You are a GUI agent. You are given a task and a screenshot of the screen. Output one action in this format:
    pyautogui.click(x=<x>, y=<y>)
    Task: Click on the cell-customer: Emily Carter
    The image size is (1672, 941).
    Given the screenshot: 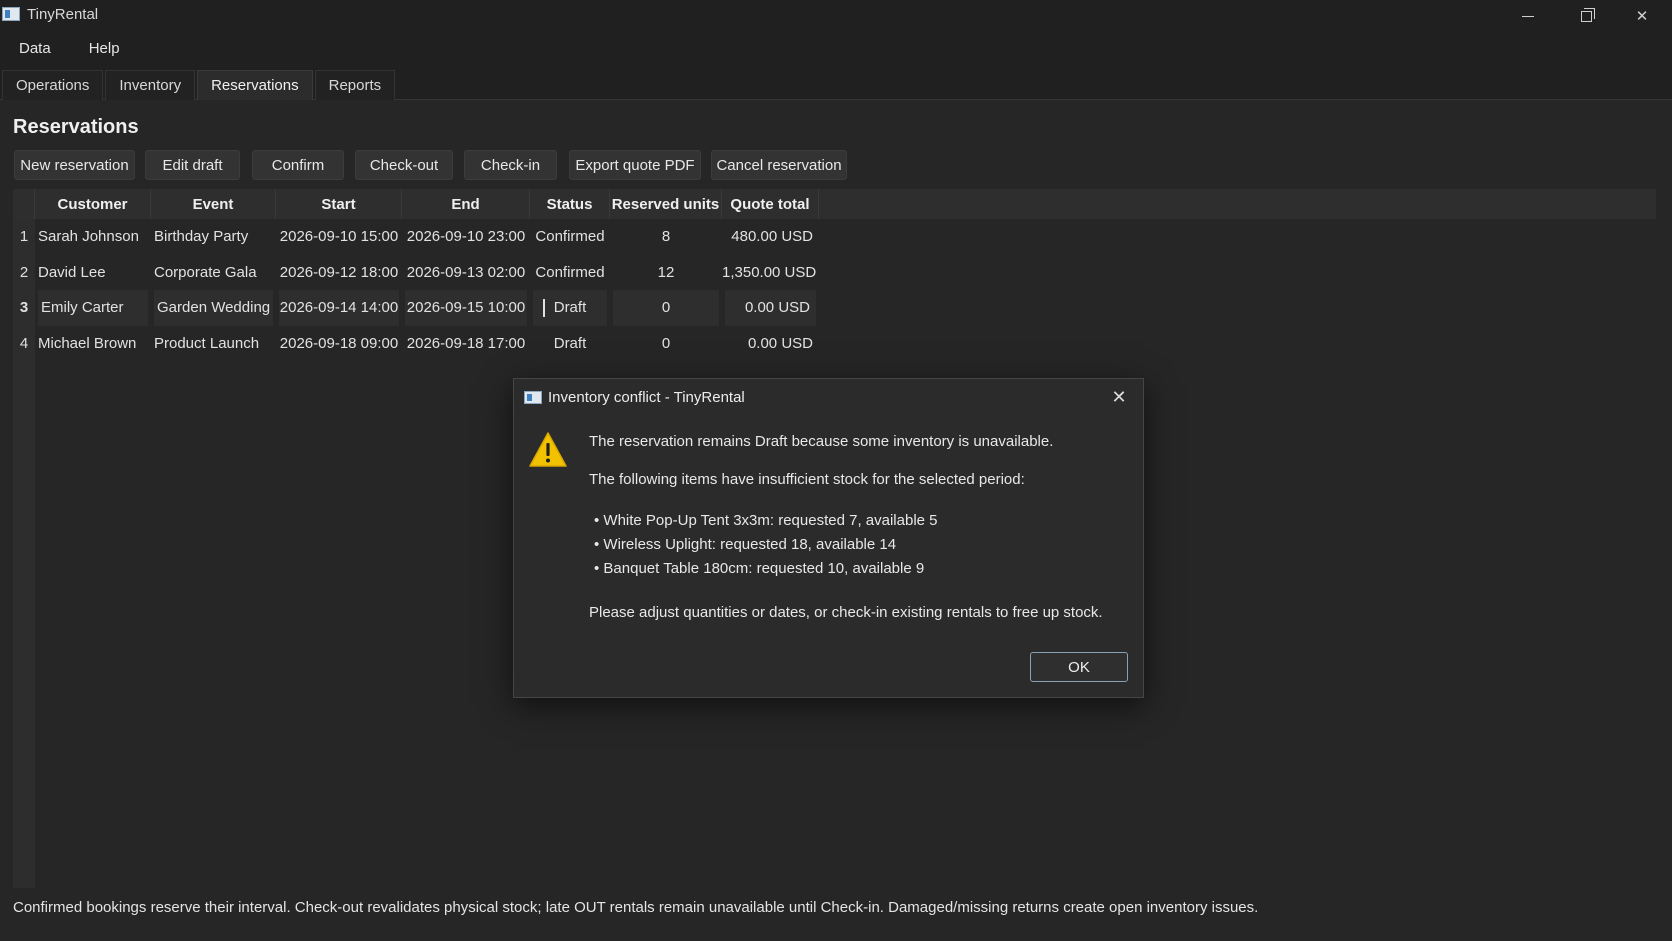 What is the action you would take?
    pyautogui.click(x=93, y=308)
    